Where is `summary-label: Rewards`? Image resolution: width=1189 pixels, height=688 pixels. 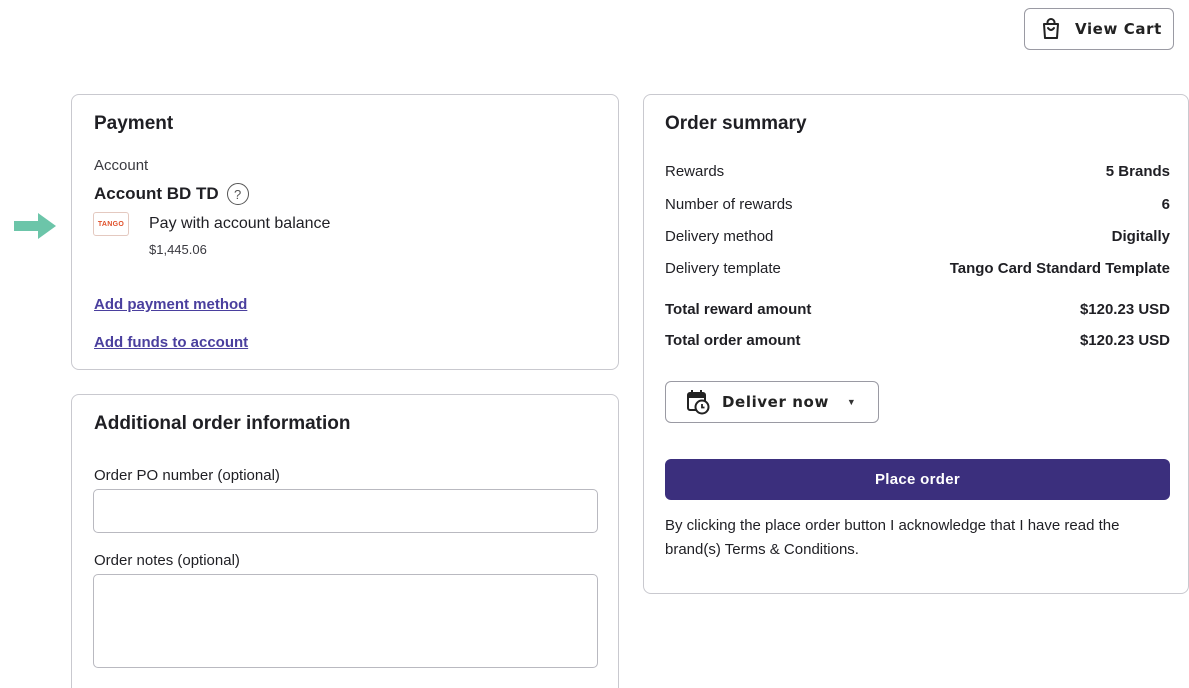 summary-label: Rewards is located at coordinates (695, 171).